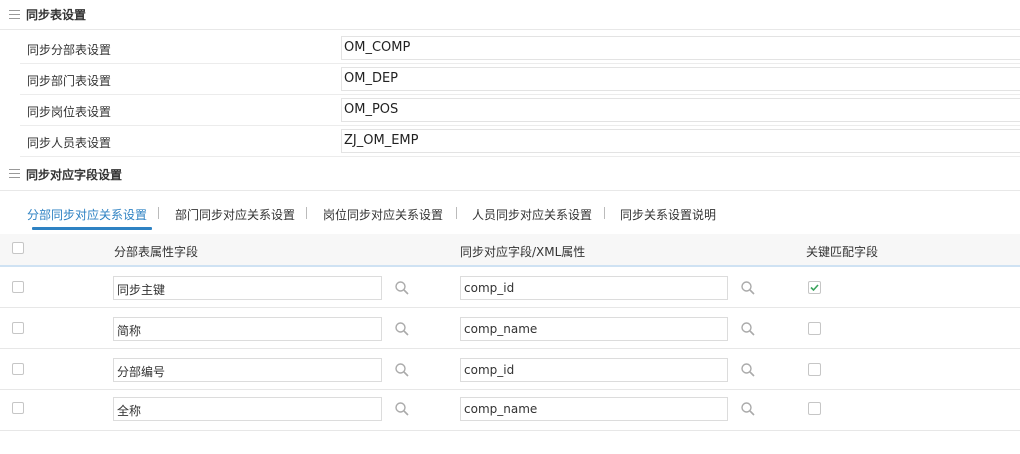  I want to click on field-input: 简称, so click(247, 329).